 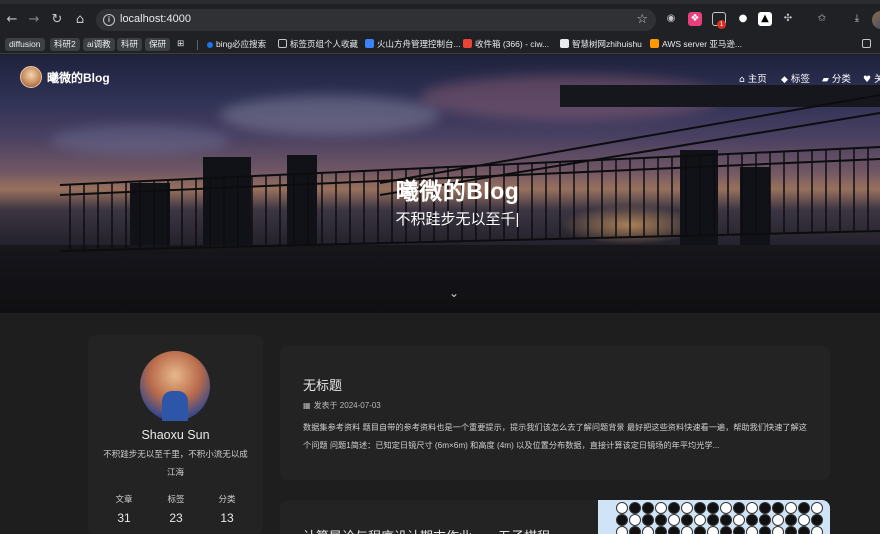 I want to click on author-name: Shaoxu Sun, so click(x=175, y=435).